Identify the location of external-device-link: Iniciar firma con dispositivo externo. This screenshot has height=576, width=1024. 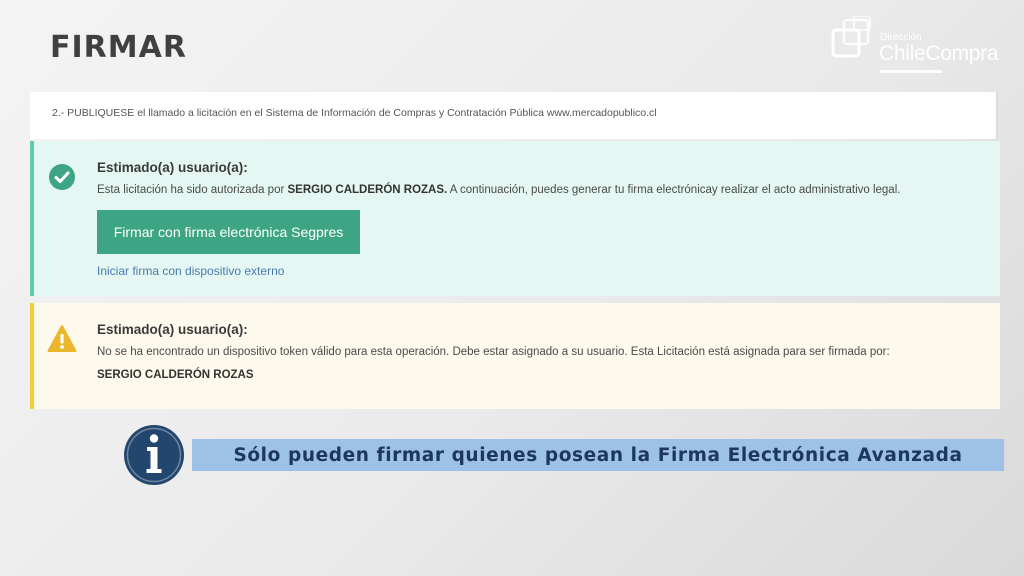
(190, 271).